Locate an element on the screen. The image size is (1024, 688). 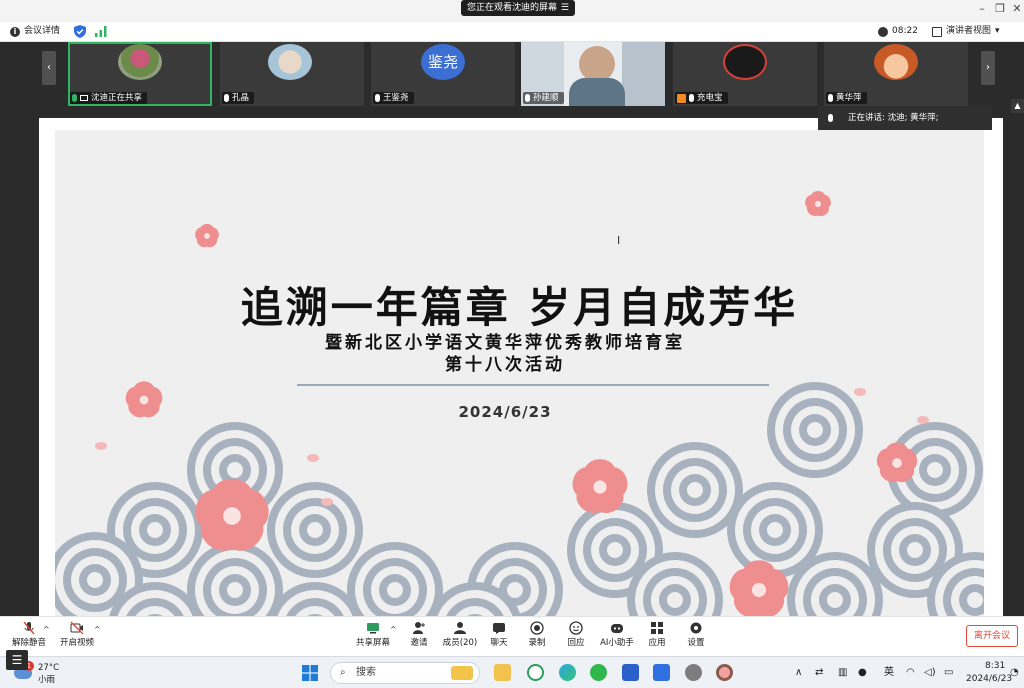
avatar-app-icon is located at coordinates (724, 672).